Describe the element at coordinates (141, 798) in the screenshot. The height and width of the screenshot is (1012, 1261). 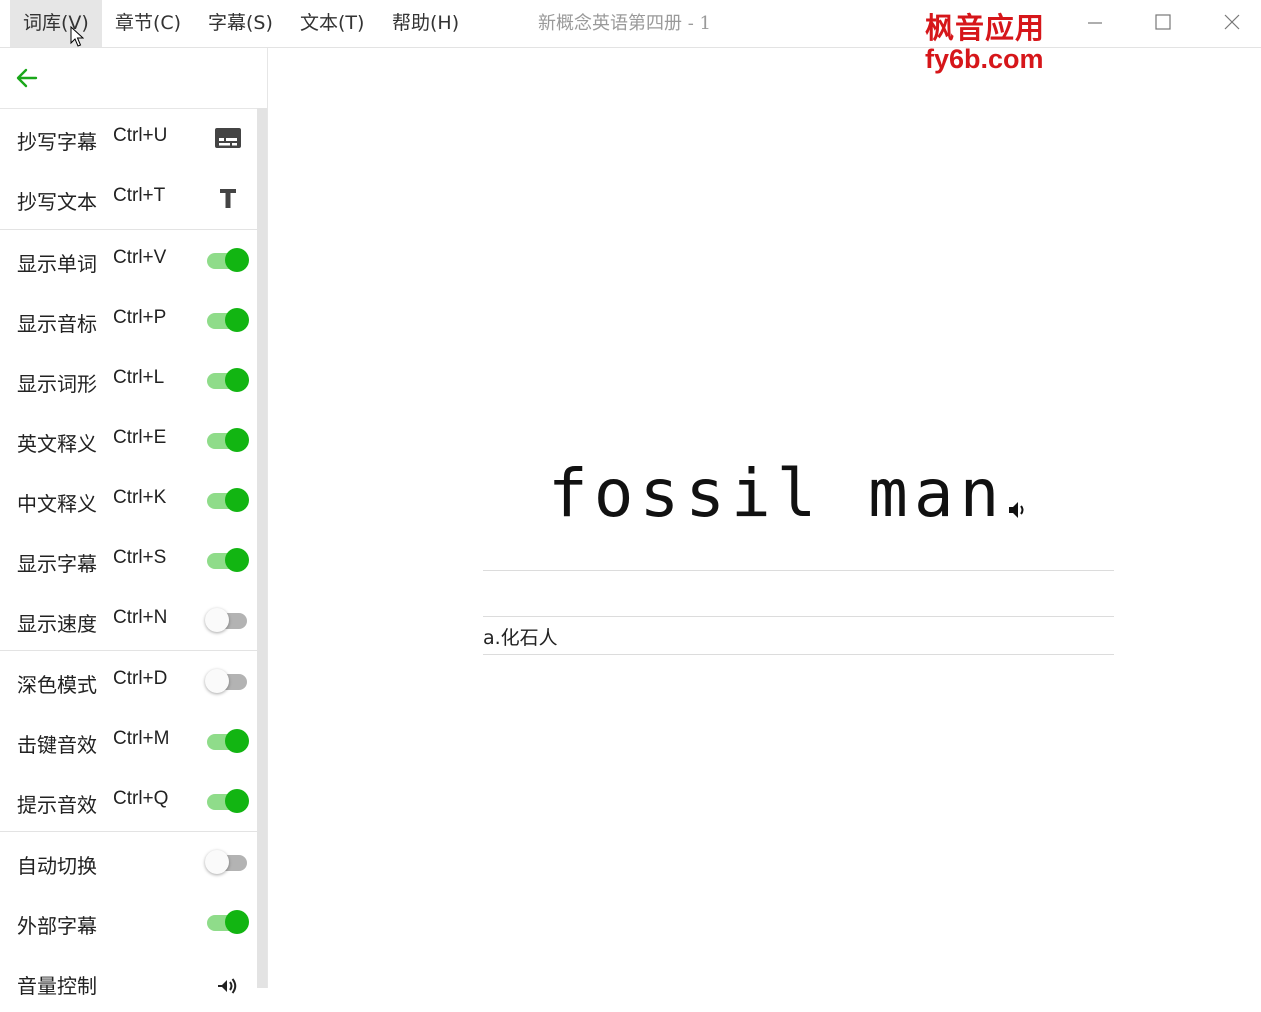
I see `shortcut-label: Ctrl+Q` at that location.